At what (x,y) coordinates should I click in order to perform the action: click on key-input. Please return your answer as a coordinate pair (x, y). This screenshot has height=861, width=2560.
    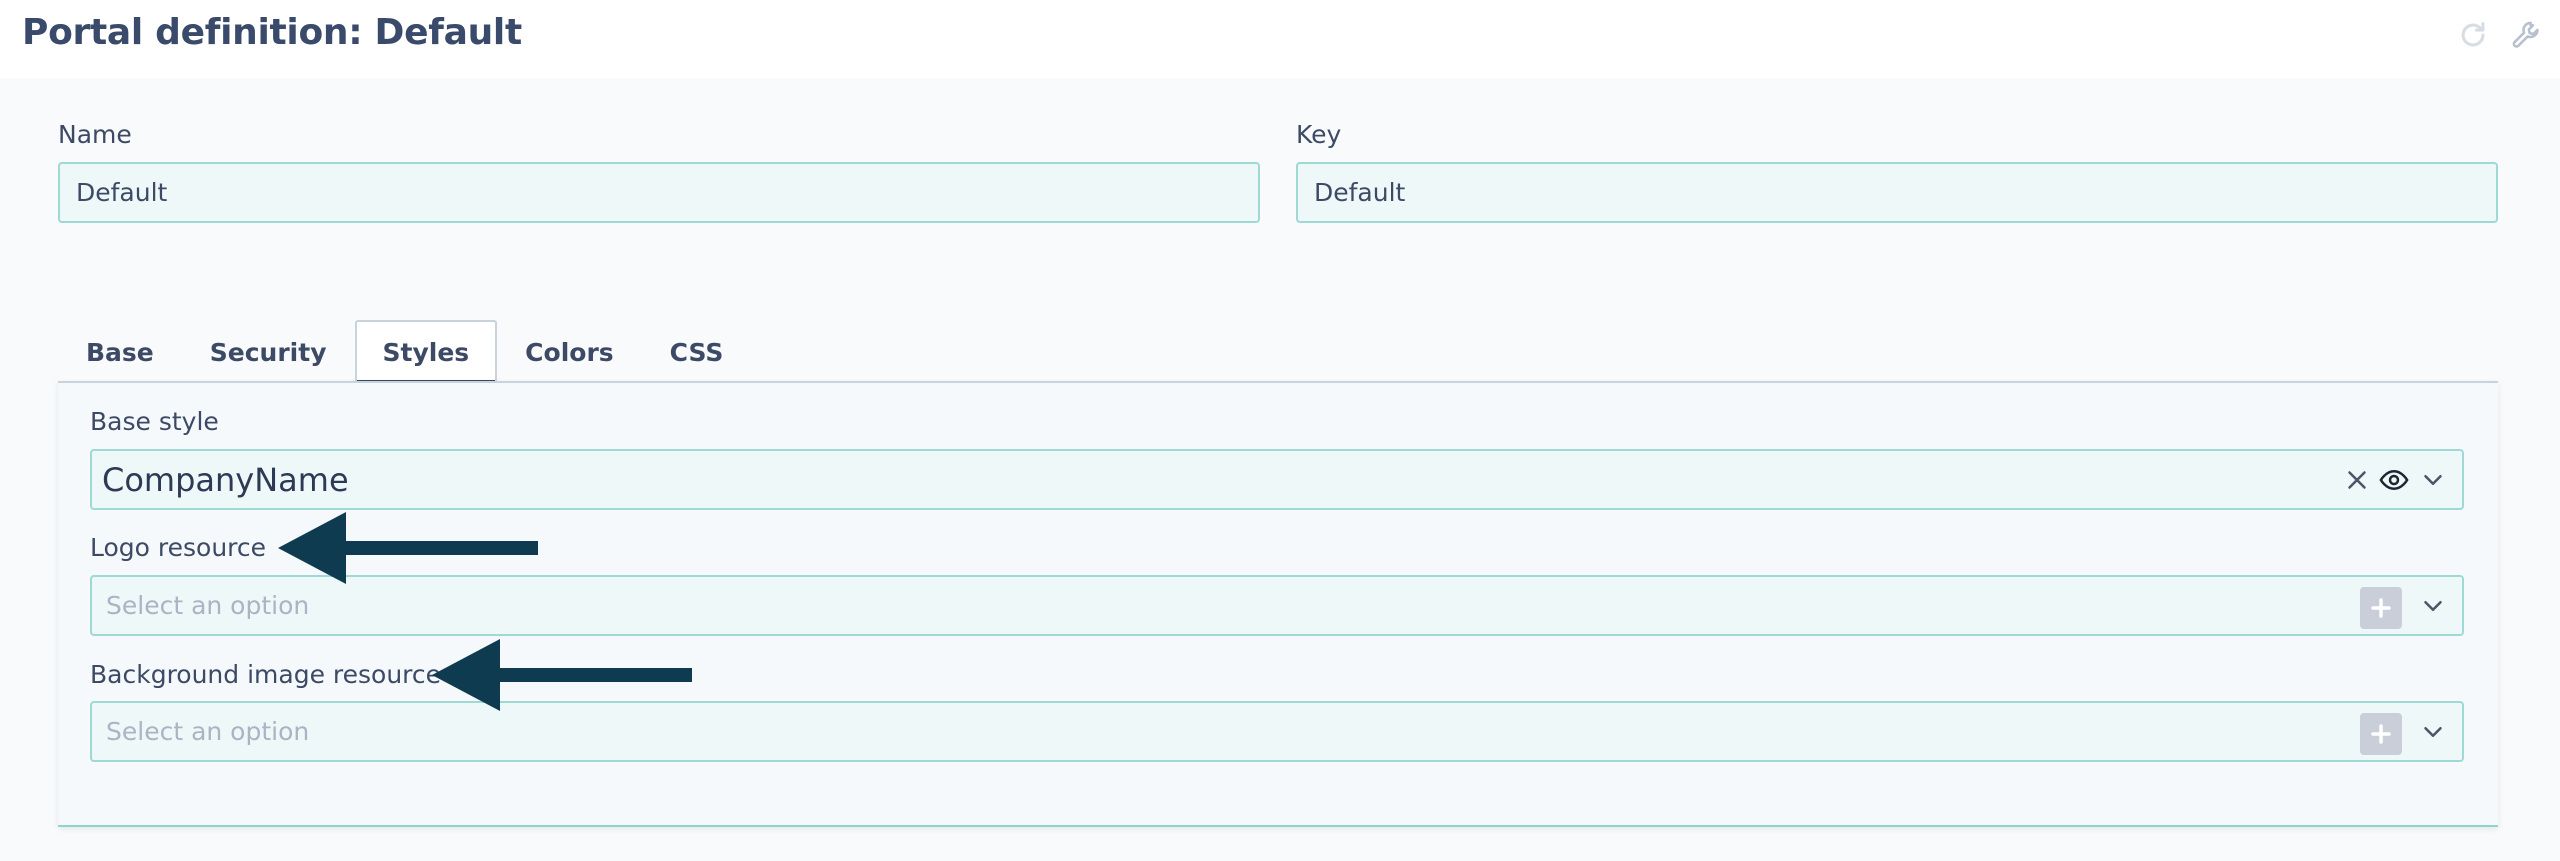
    Looking at the image, I should click on (1897, 192).